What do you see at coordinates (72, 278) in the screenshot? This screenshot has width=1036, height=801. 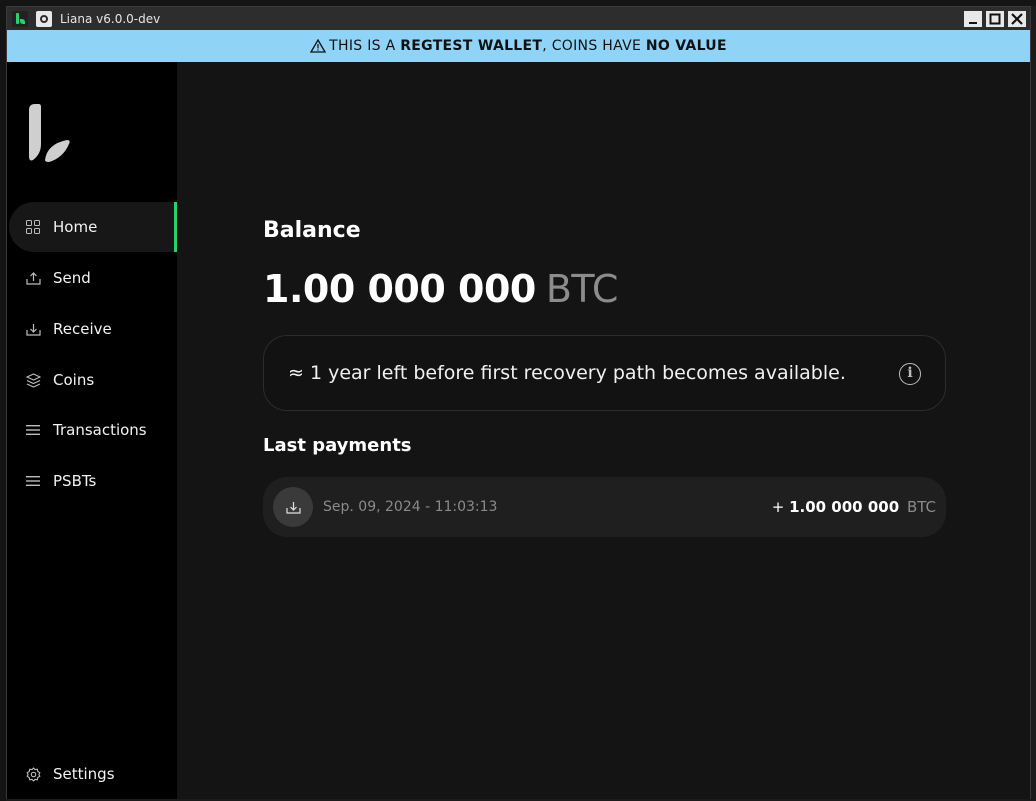 I see `sidebar-item-label: Send` at bounding box center [72, 278].